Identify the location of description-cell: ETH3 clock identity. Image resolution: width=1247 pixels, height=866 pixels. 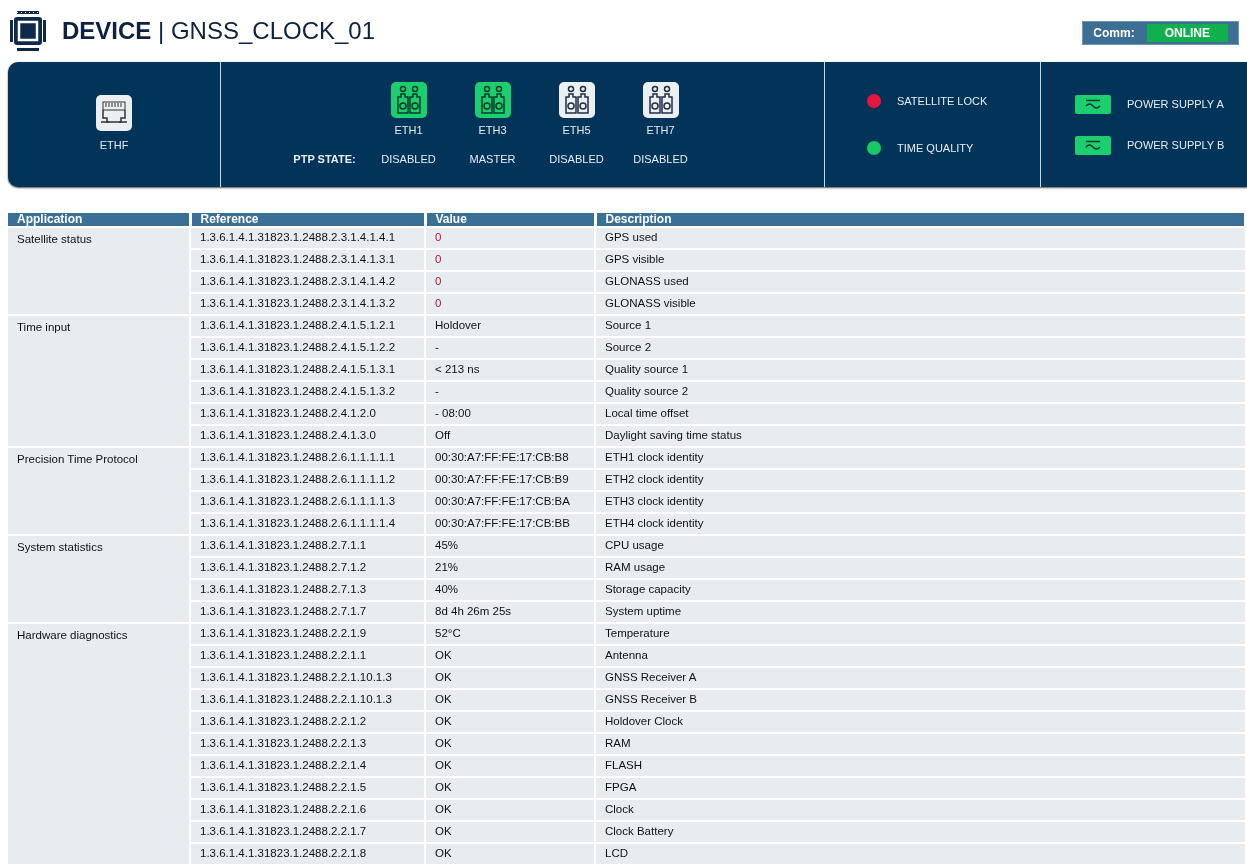
(920, 502).